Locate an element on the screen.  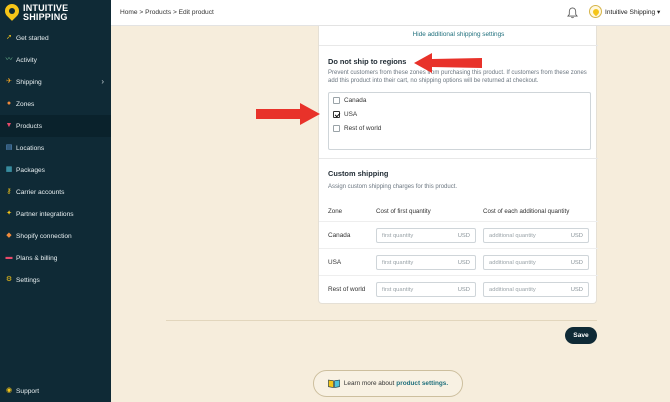
canada-additional-quantity-input: additional quantity USD is located at coordinates (536, 235).